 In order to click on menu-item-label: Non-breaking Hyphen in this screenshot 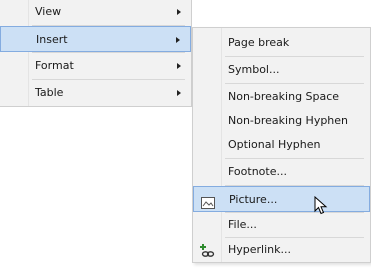, I will do `click(288, 120)`.